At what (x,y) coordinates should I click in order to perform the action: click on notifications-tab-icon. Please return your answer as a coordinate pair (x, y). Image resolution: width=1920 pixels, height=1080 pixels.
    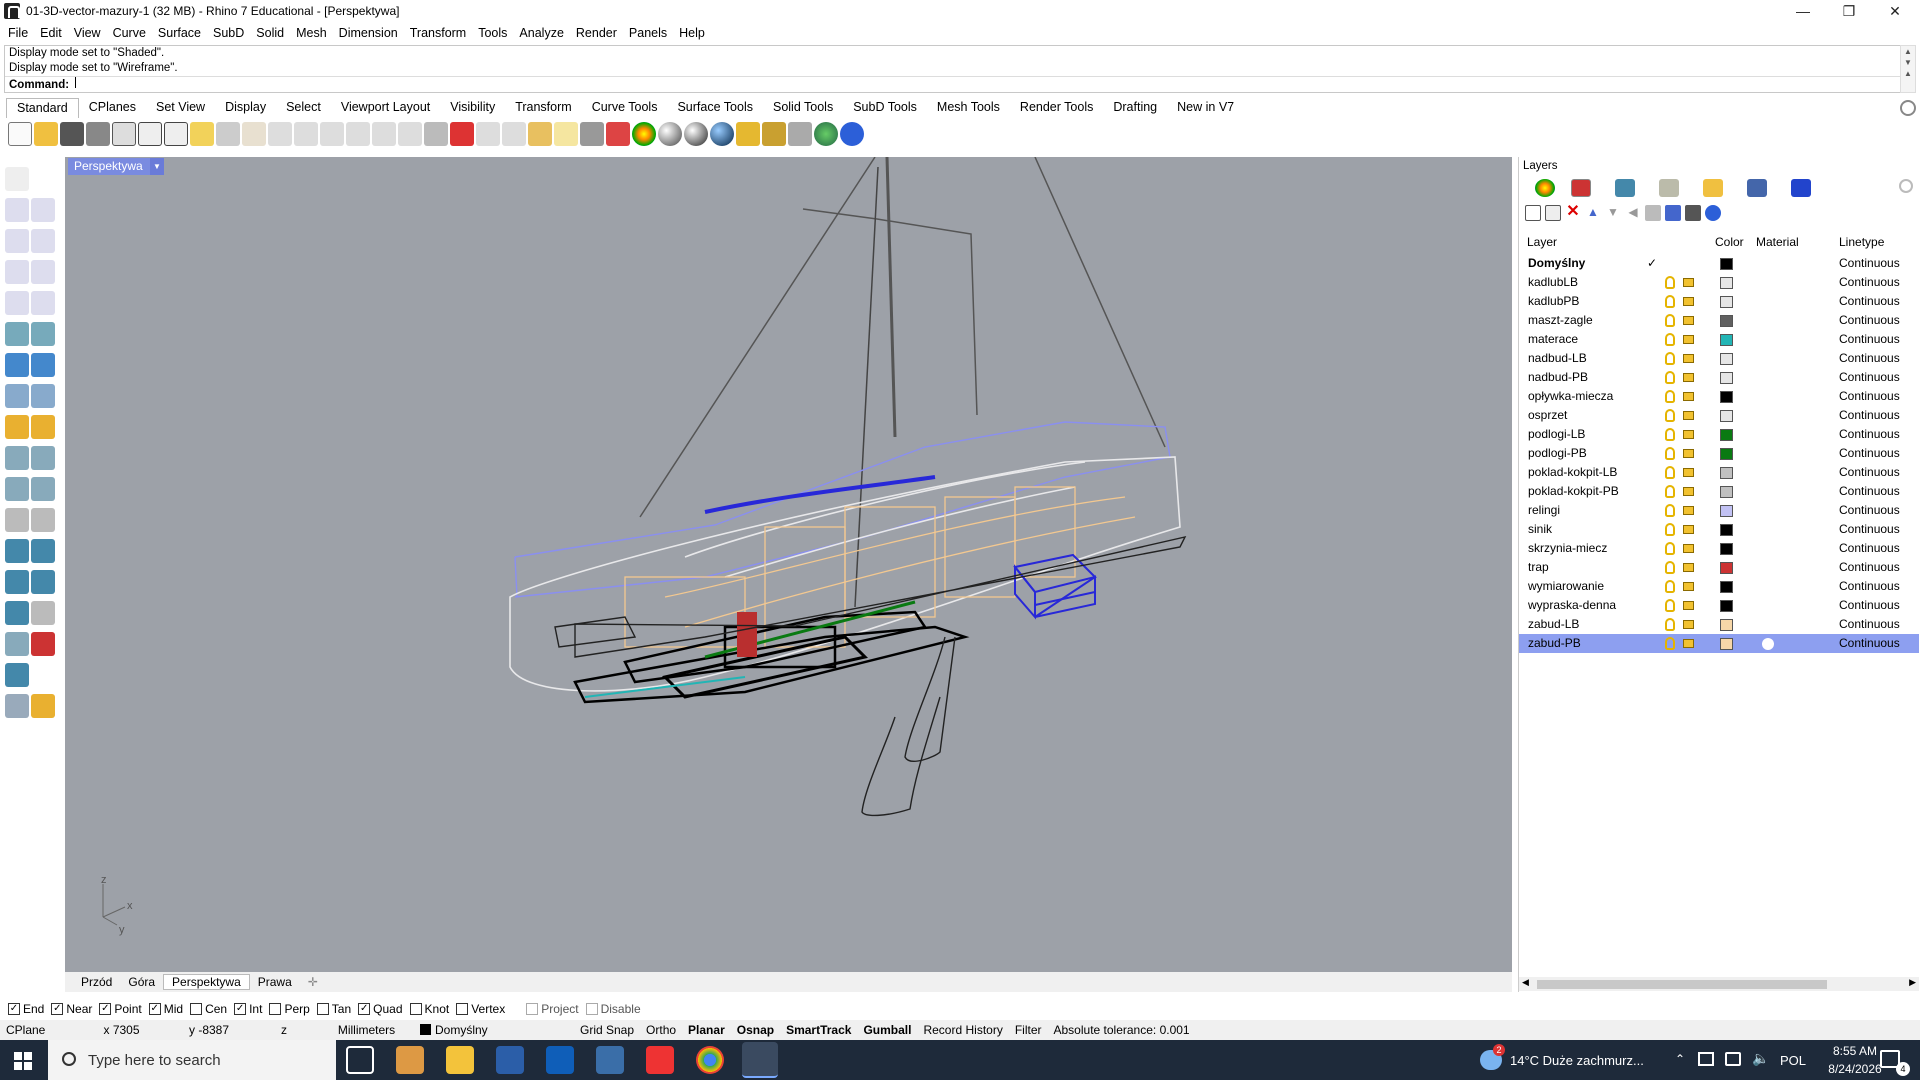
    Looking at the image, I should click on (1801, 188).